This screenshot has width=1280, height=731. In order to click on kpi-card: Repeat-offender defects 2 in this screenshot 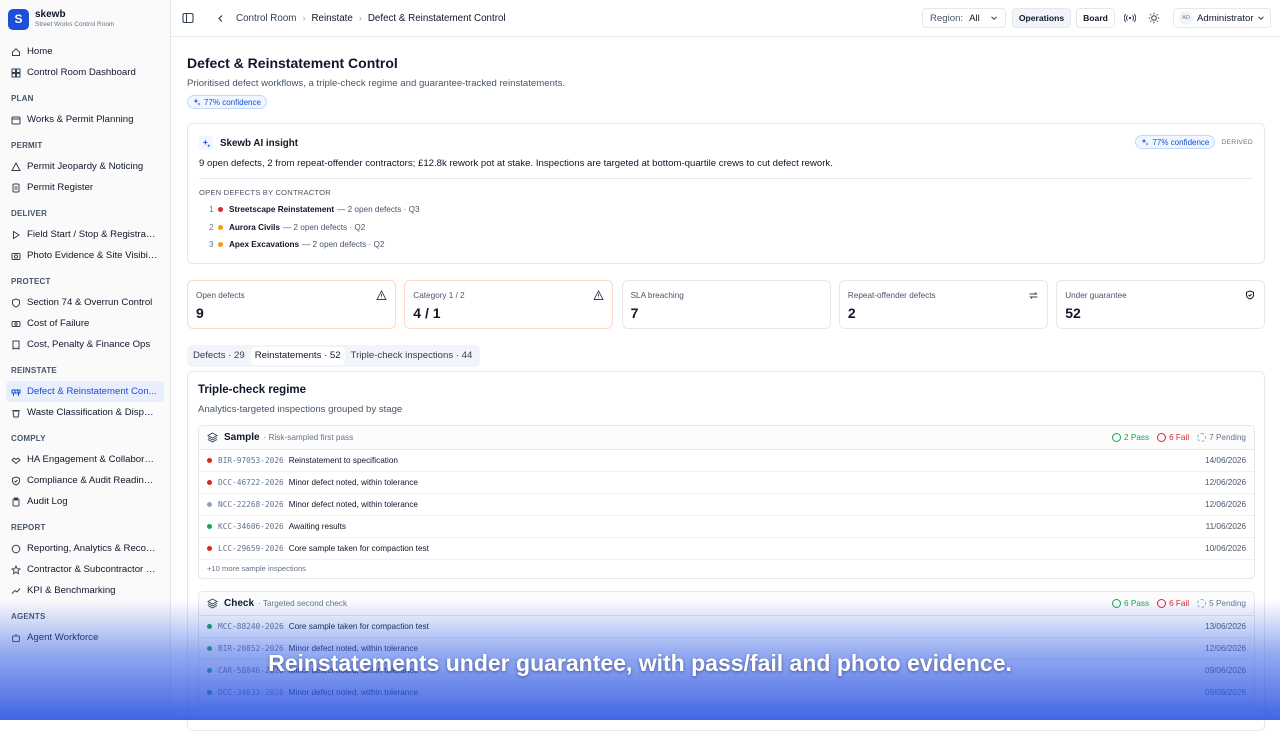, I will do `click(943, 304)`.